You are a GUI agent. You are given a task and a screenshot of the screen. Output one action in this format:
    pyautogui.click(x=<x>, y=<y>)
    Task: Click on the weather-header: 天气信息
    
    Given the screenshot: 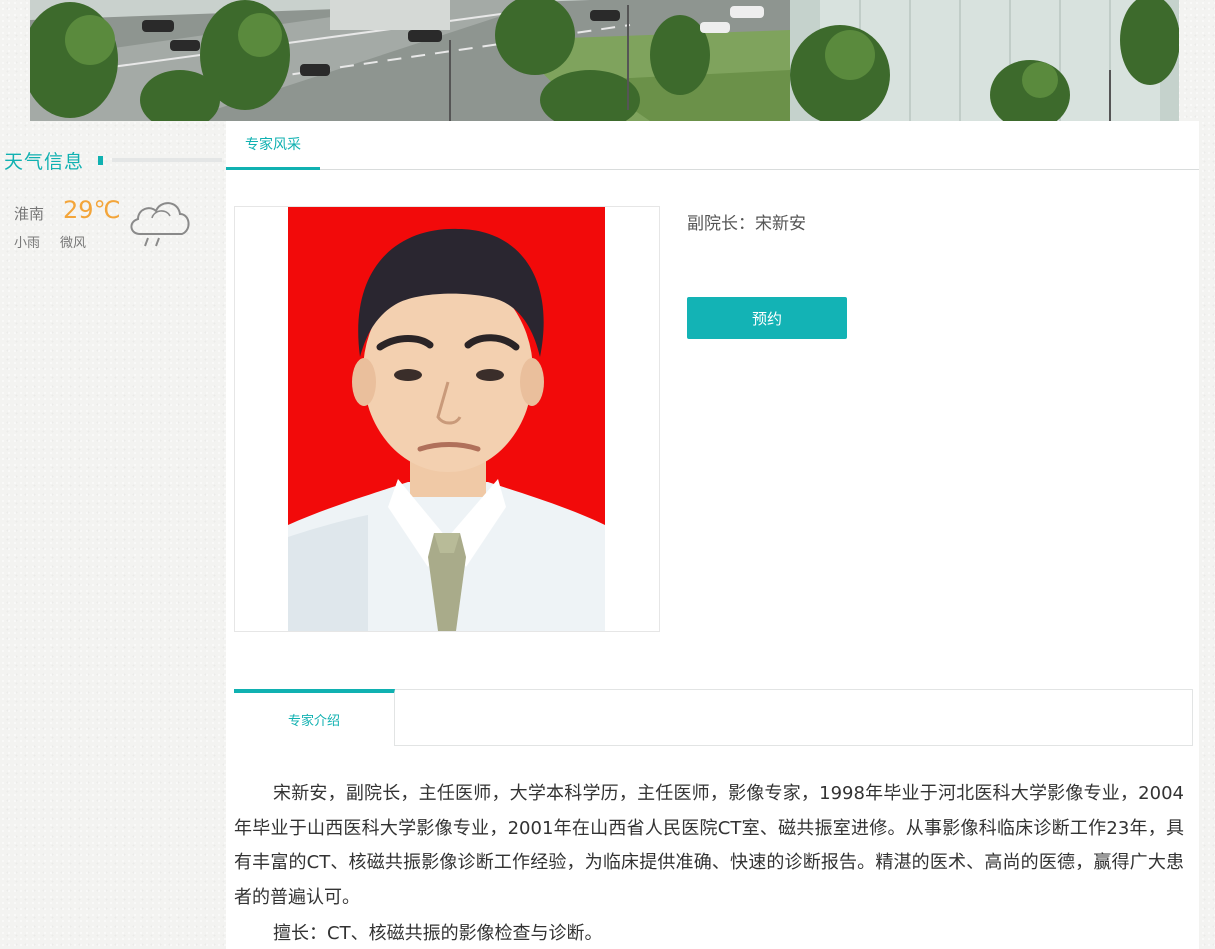 What is the action you would take?
    pyautogui.click(x=54, y=160)
    